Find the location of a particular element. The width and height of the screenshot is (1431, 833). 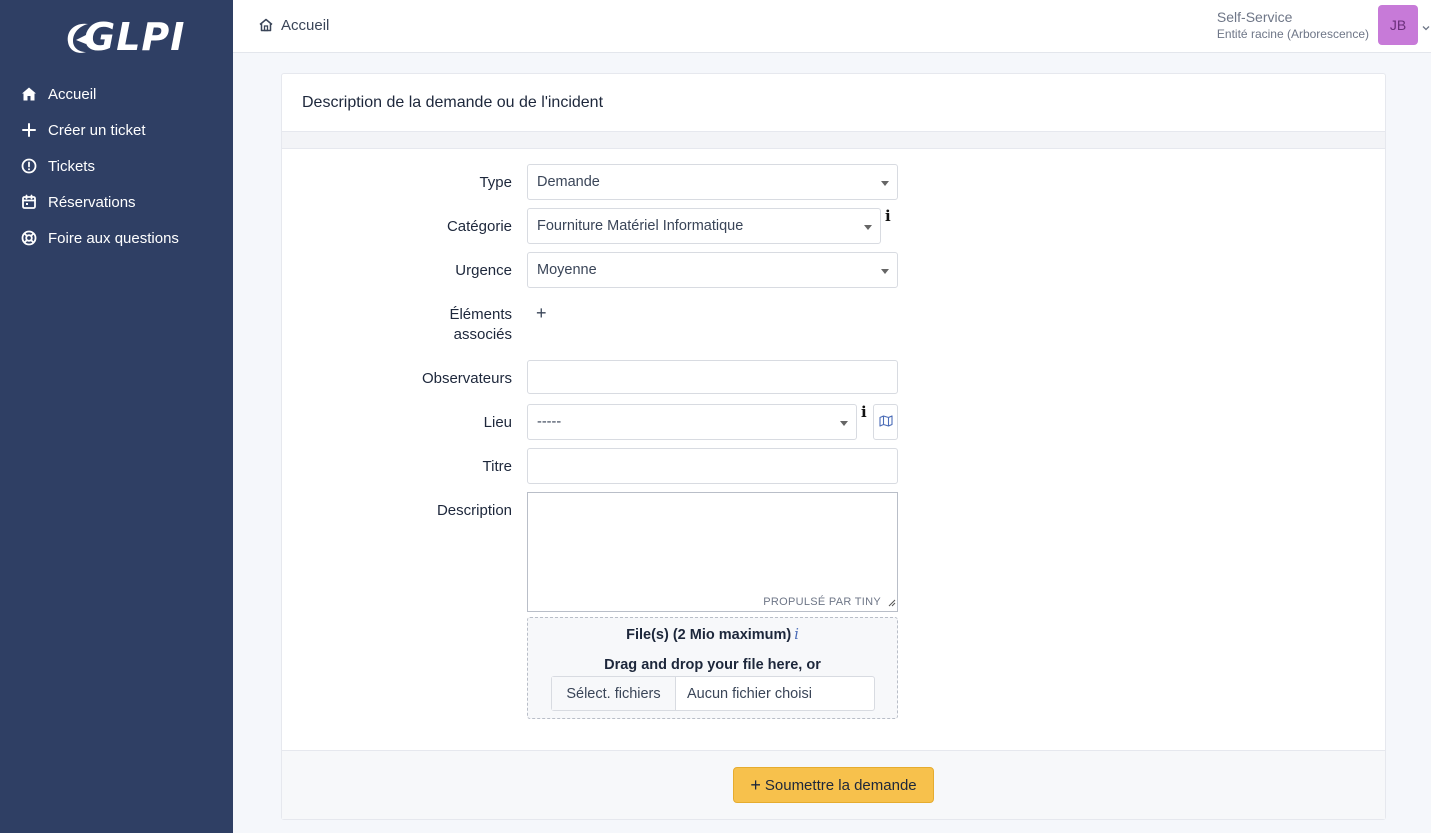

description-label: Description is located at coordinates (474, 510).